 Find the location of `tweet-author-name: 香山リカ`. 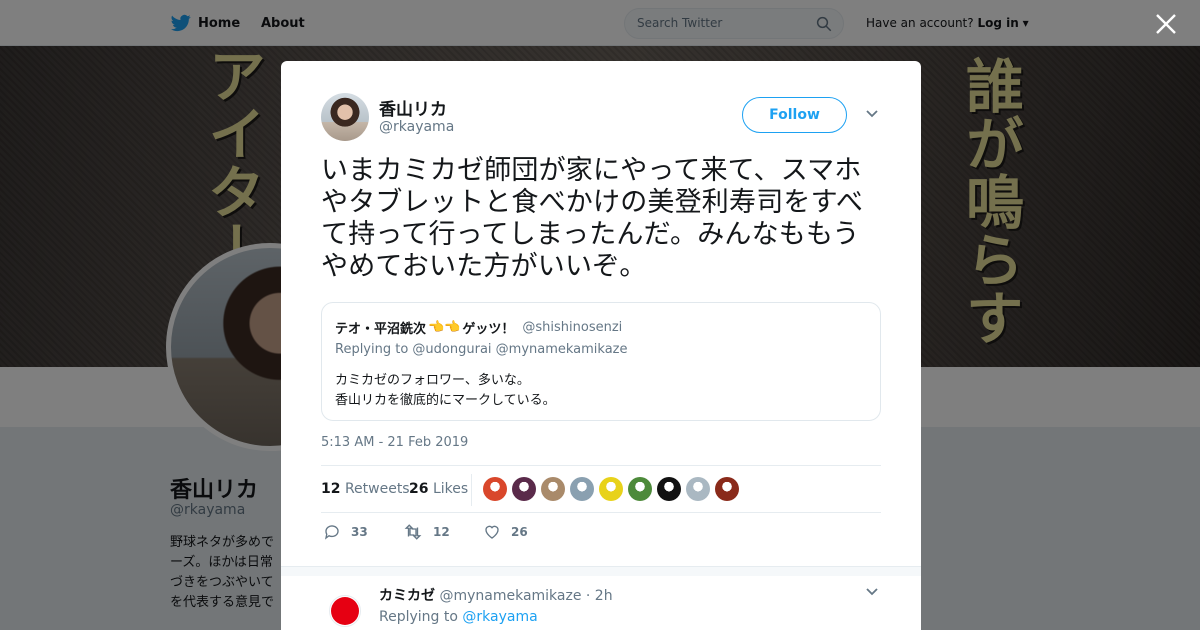

tweet-author-name: 香山リカ is located at coordinates (413, 107).